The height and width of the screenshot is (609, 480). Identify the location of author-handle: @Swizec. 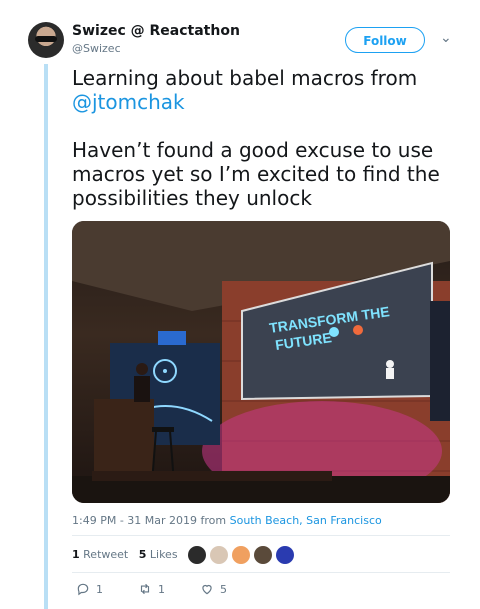
(96, 48).